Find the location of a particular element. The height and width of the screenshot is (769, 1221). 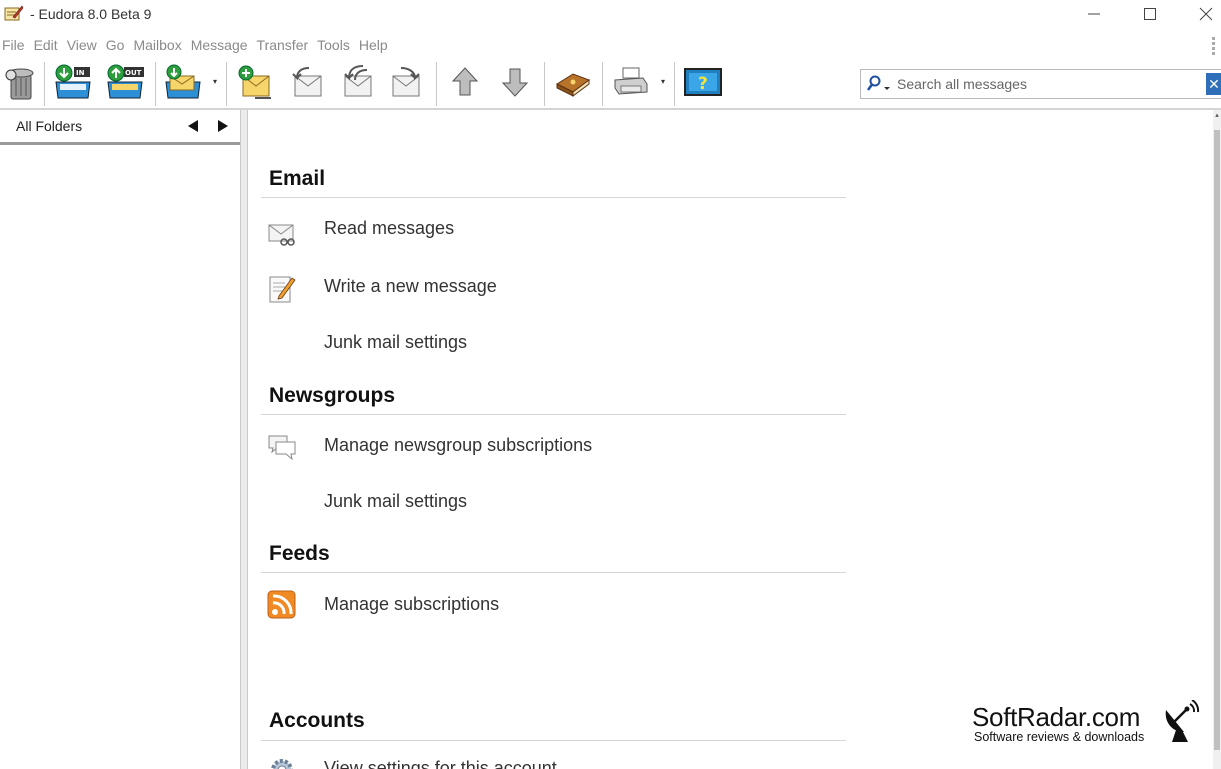

folder-next-arrow-icon is located at coordinates (223, 126).